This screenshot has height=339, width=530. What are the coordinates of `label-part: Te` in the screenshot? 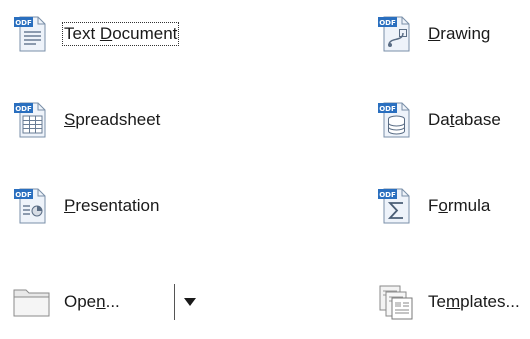 It's located at (437, 301).